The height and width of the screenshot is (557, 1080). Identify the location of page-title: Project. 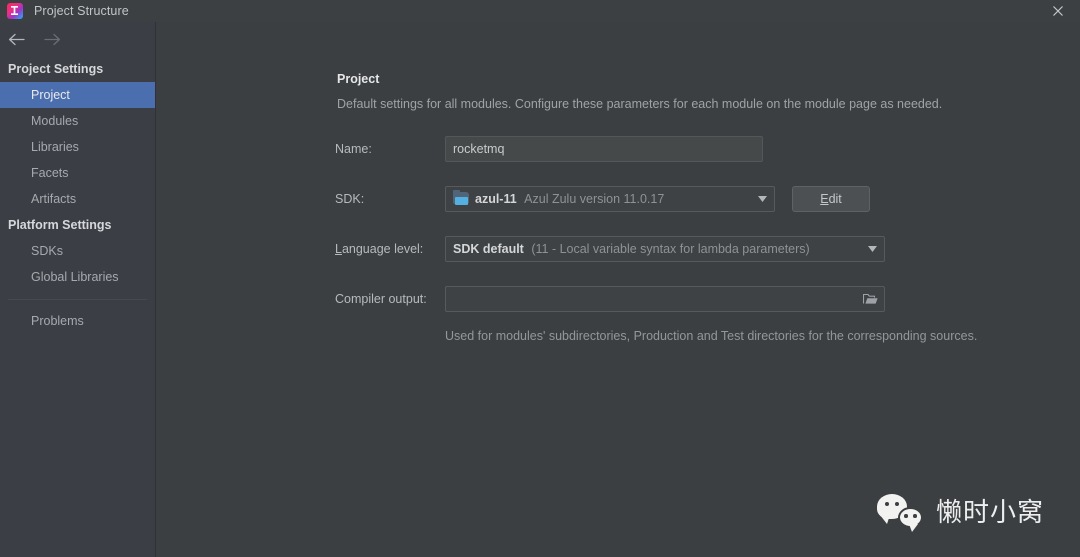
(358, 79).